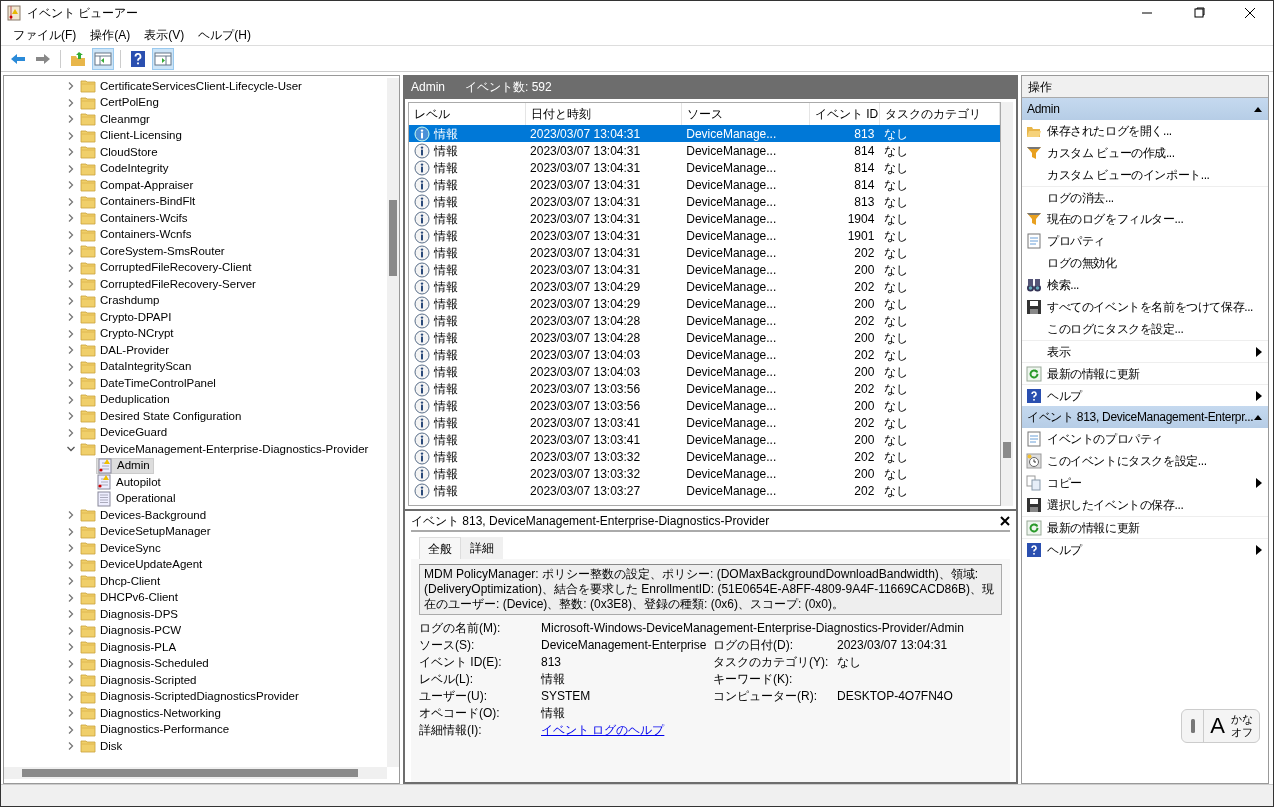 This screenshot has width=1274, height=807. Describe the element at coordinates (145, 515) in the screenshot. I see `tree-item: Devices-Background` at that location.